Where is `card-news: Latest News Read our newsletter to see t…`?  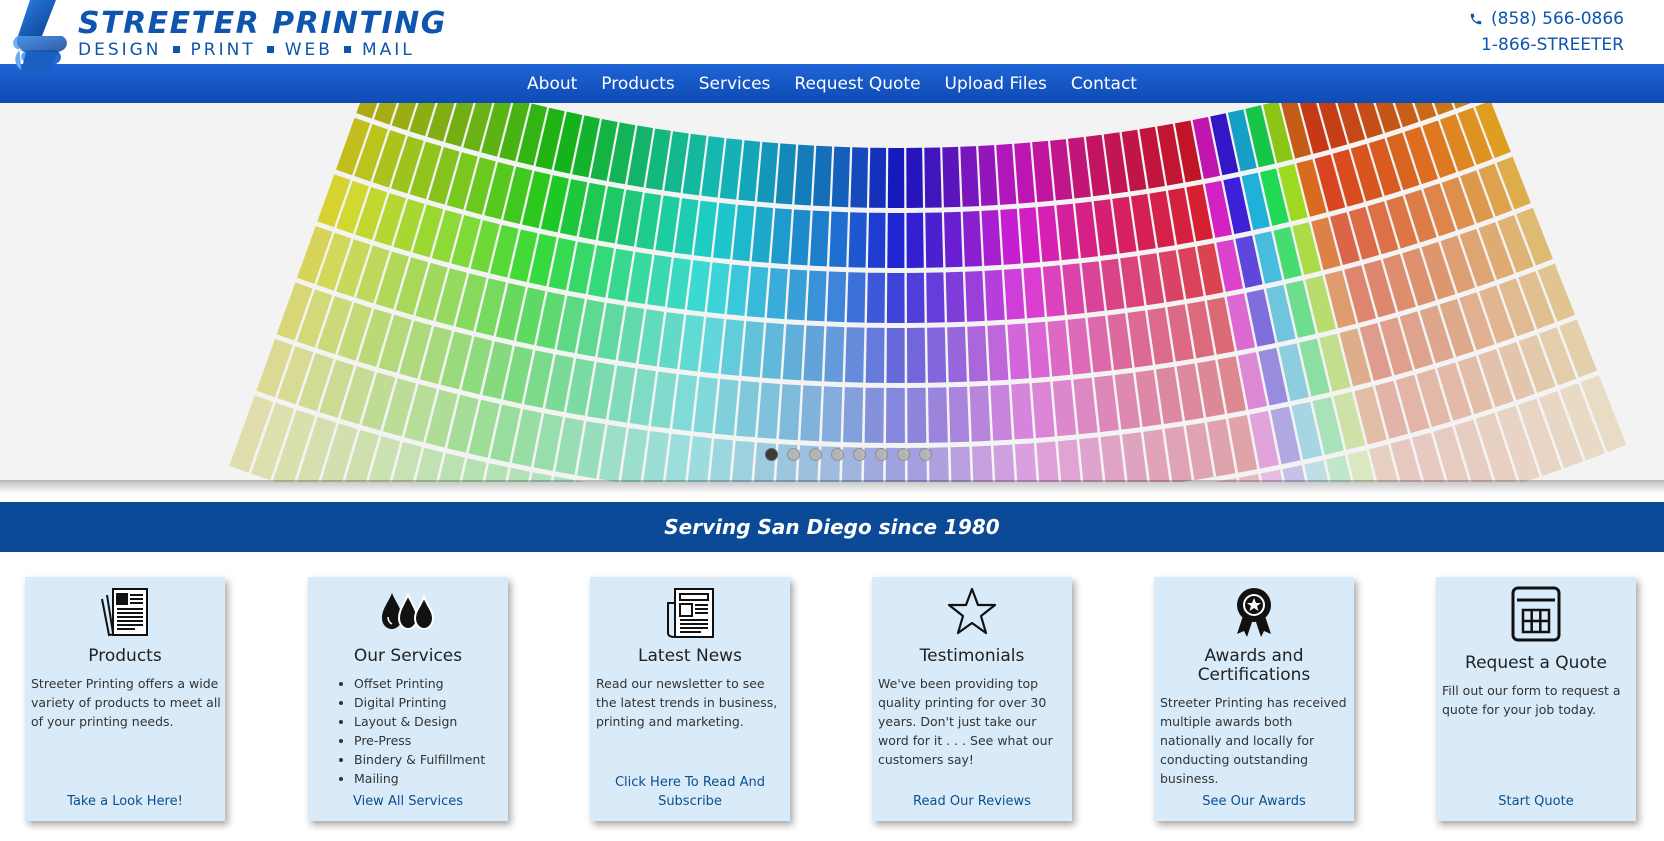
card-news: Latest News Read our newsletter to see t… is located at coordinates (690, 699).